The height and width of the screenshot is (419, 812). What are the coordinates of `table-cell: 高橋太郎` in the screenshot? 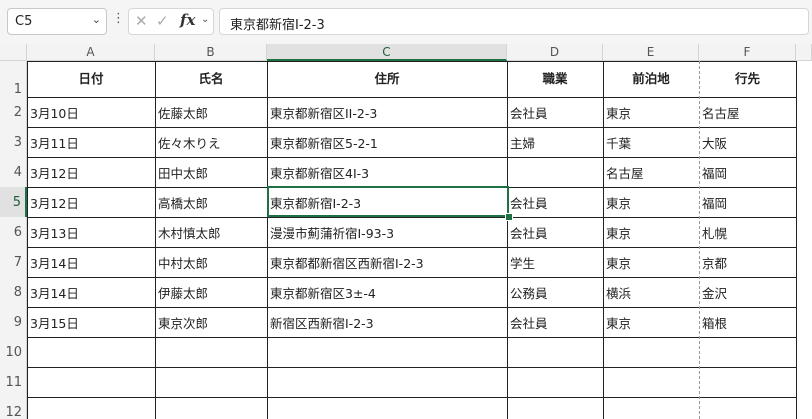 It's located at (211, 202).